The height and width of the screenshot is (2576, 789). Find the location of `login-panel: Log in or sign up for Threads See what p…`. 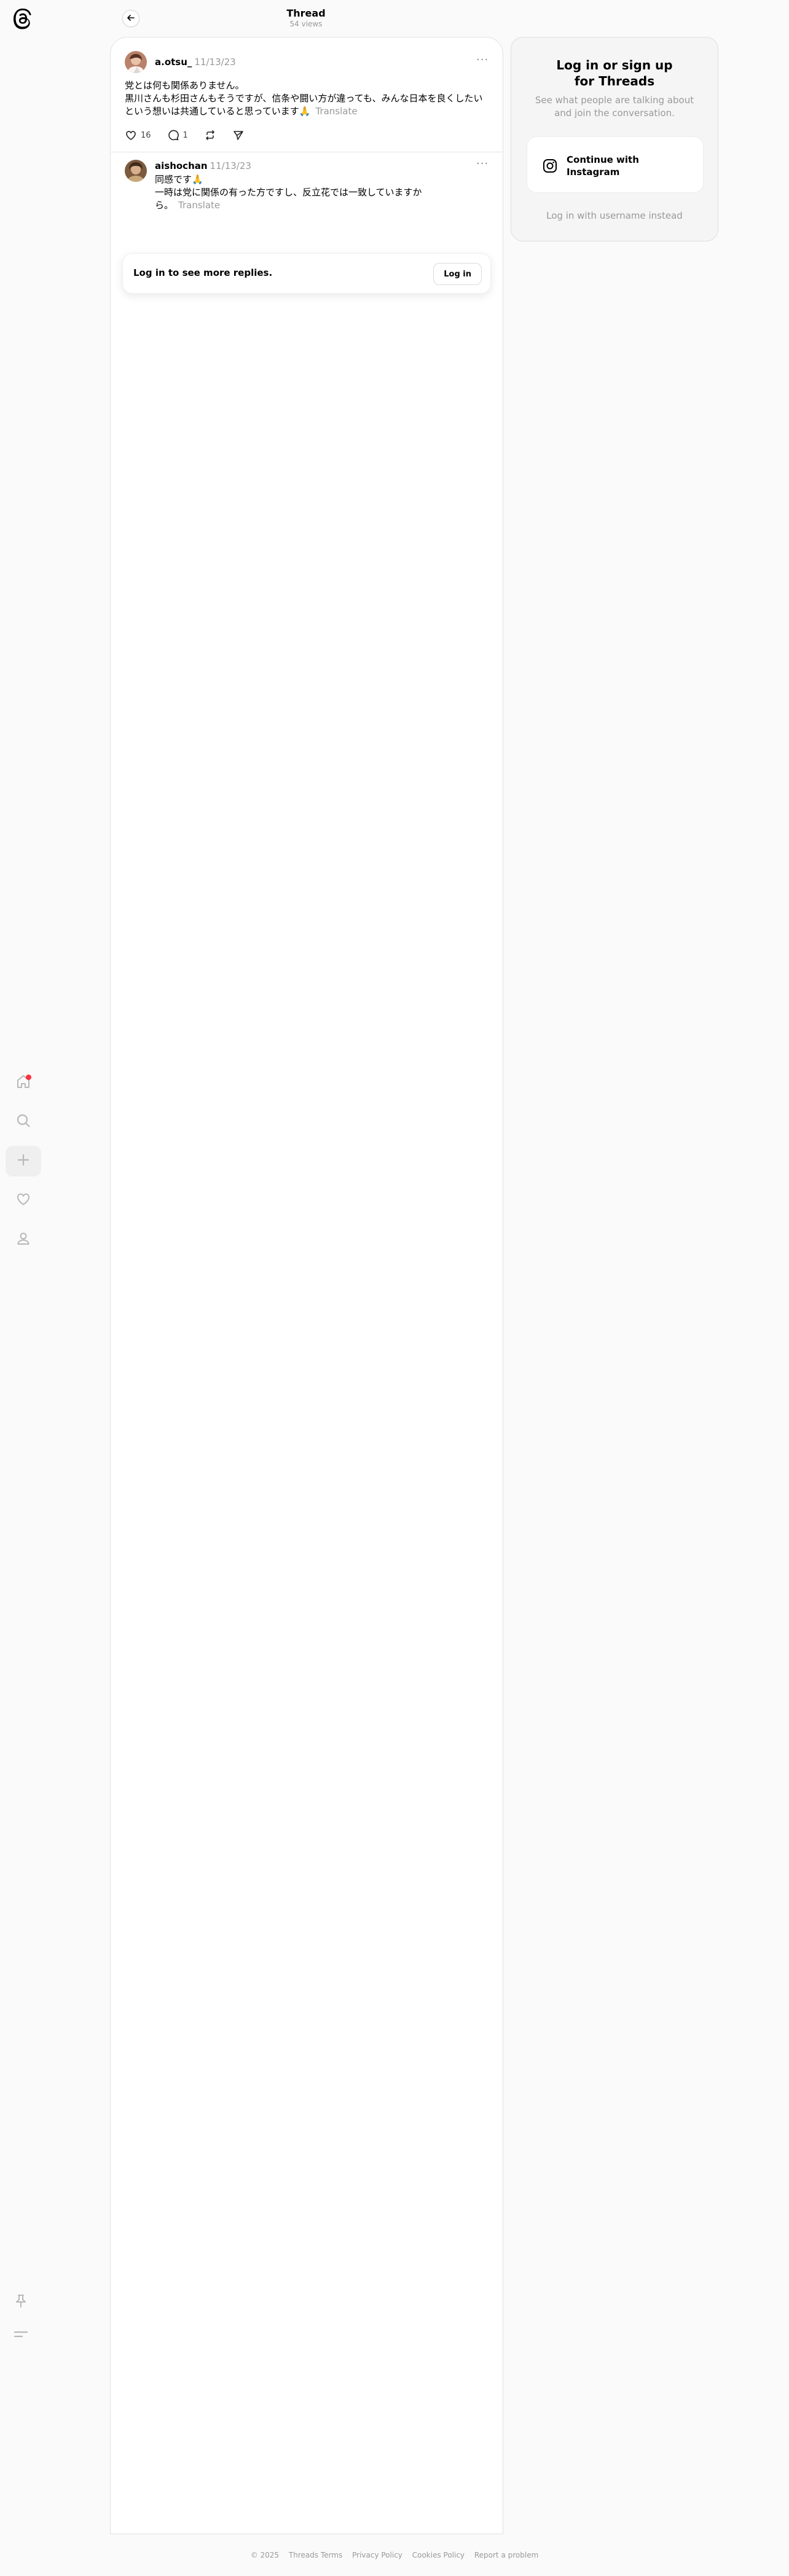

login-panel: Log in or sign up for Threads See what p… is located at coordinates (614, 139).